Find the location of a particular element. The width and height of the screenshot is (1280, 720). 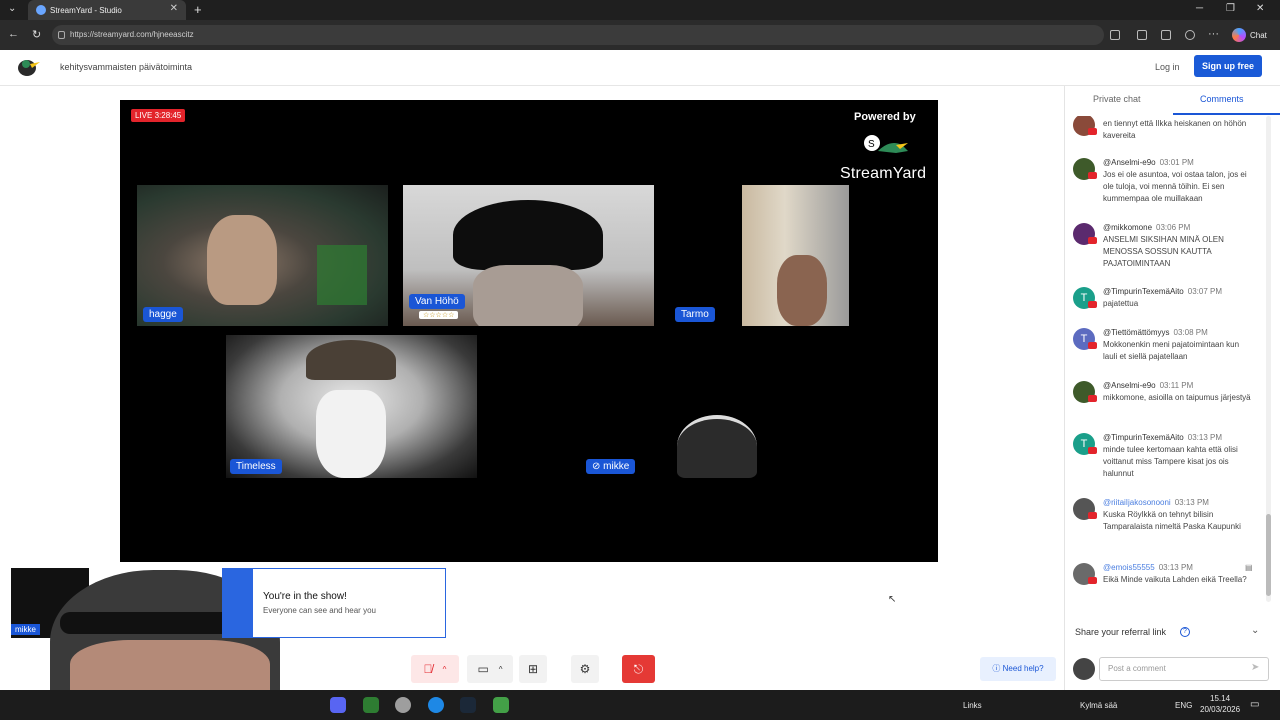

more-menu-icon: ··· is located at coordinates (1213, 34).